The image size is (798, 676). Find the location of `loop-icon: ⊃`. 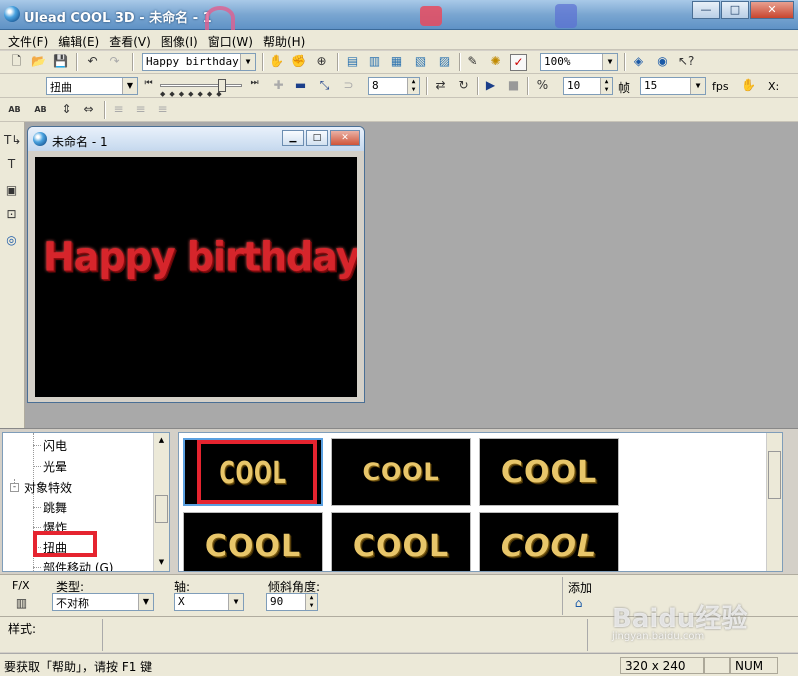

loop-icon: ⊃ is located at coordinates (348, 85).